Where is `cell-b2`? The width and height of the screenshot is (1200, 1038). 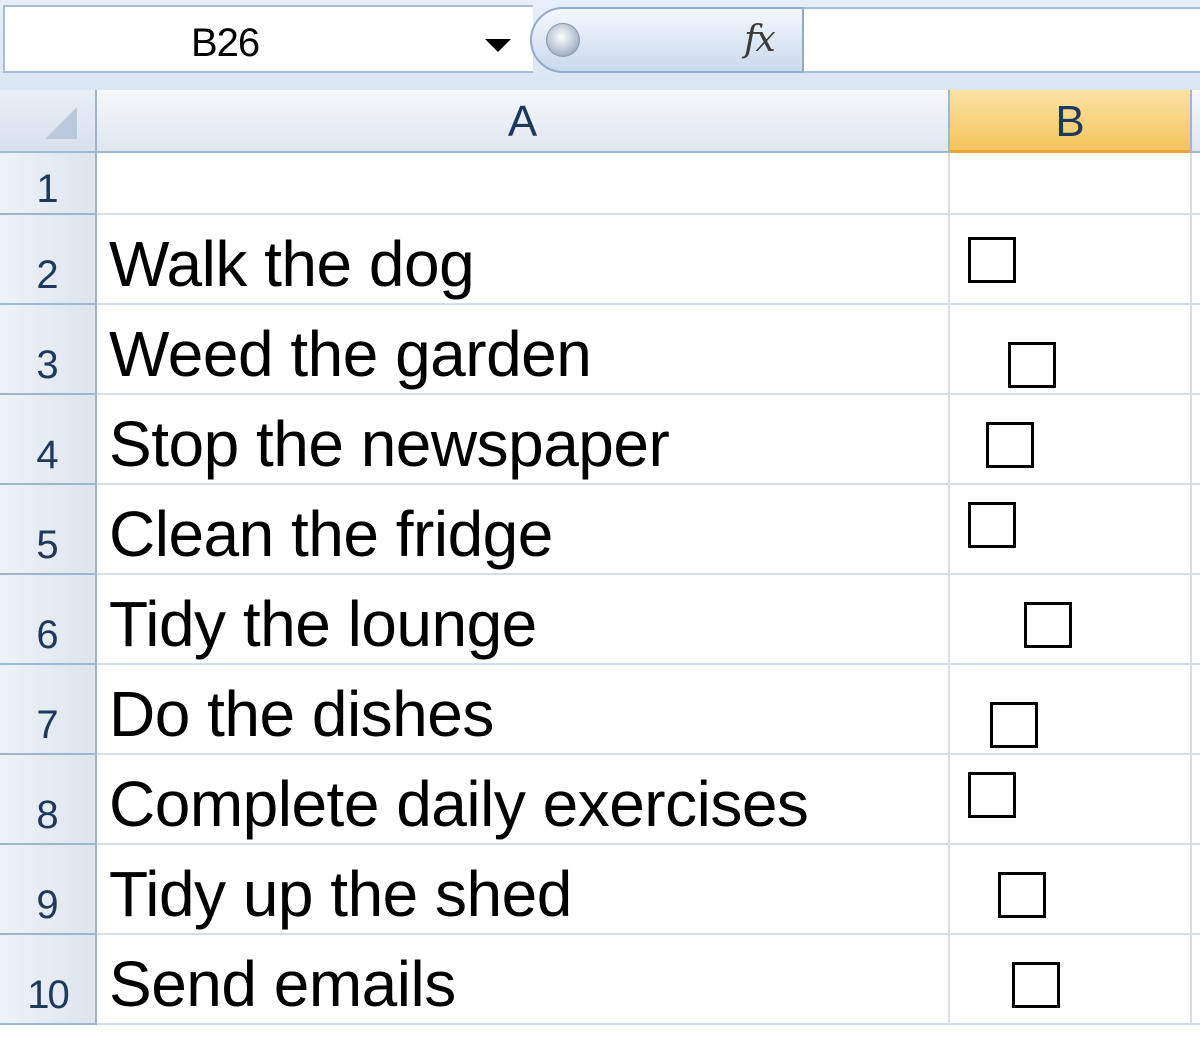
cell-b2 is located at coordinates (1071, 260).